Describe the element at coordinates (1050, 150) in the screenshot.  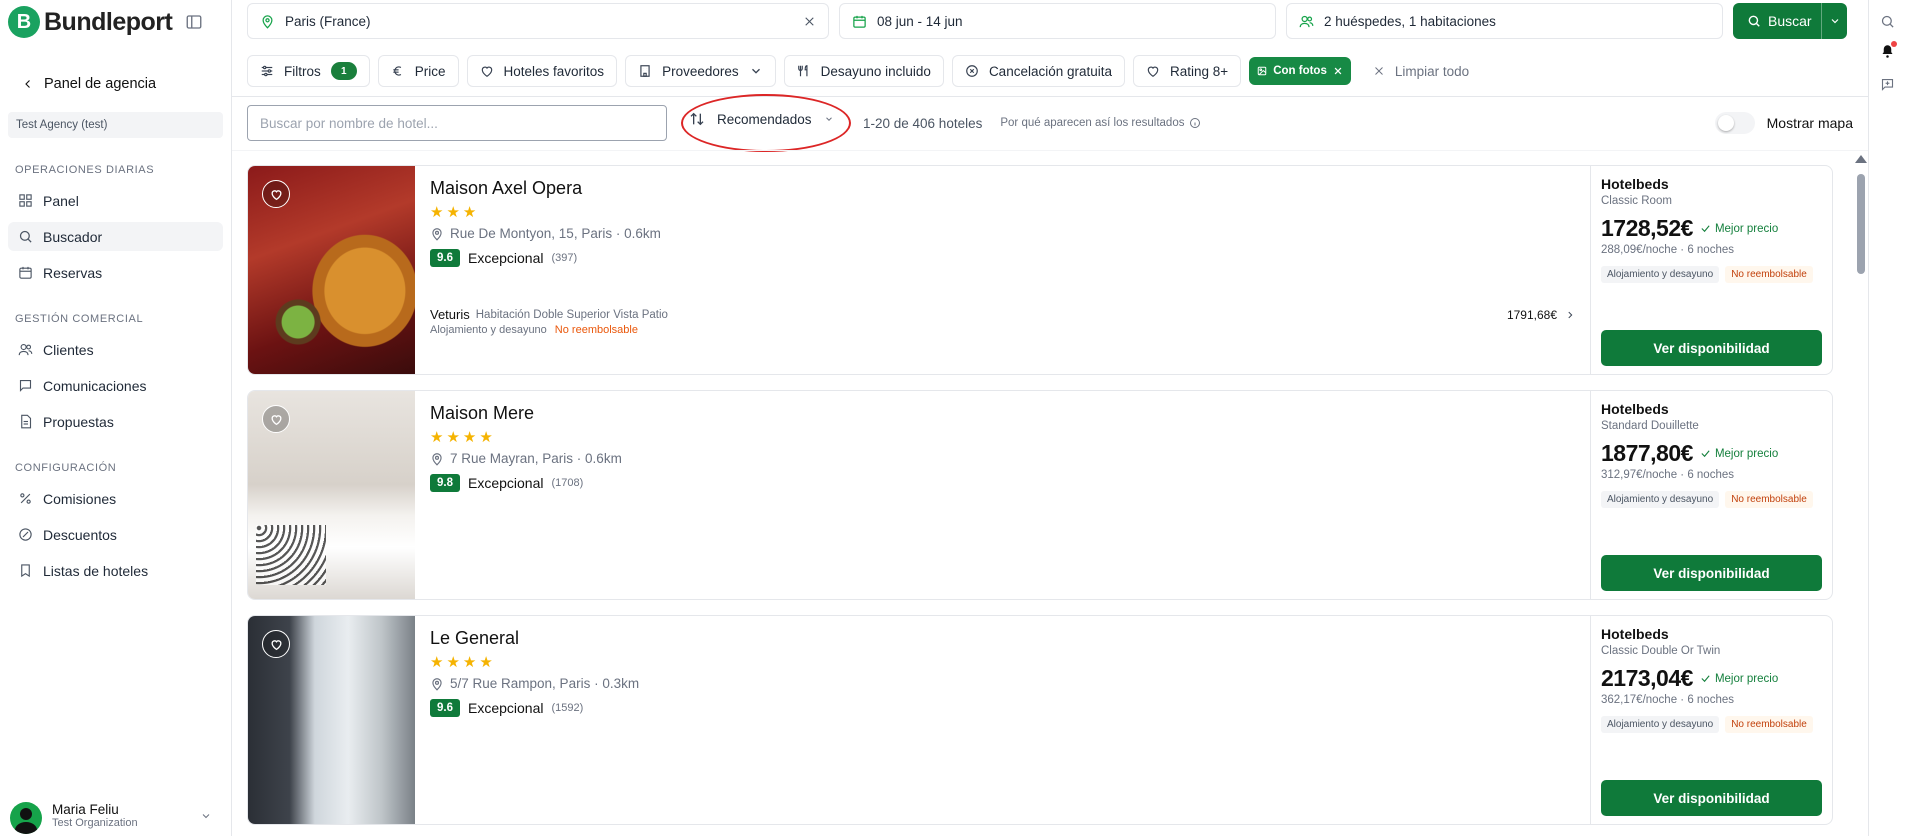
I see `divider` at that location.